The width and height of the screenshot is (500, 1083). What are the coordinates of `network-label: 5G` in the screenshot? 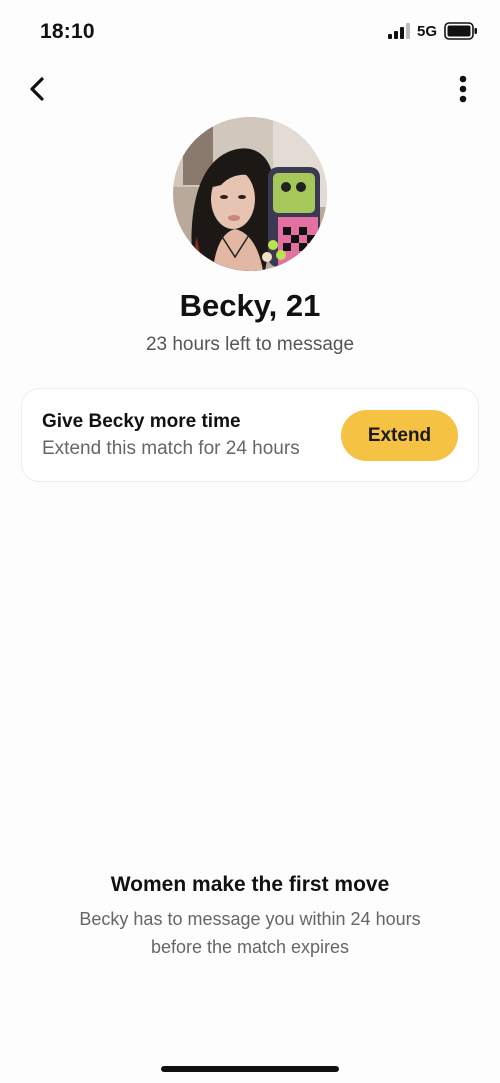 It's located at (426, 31).